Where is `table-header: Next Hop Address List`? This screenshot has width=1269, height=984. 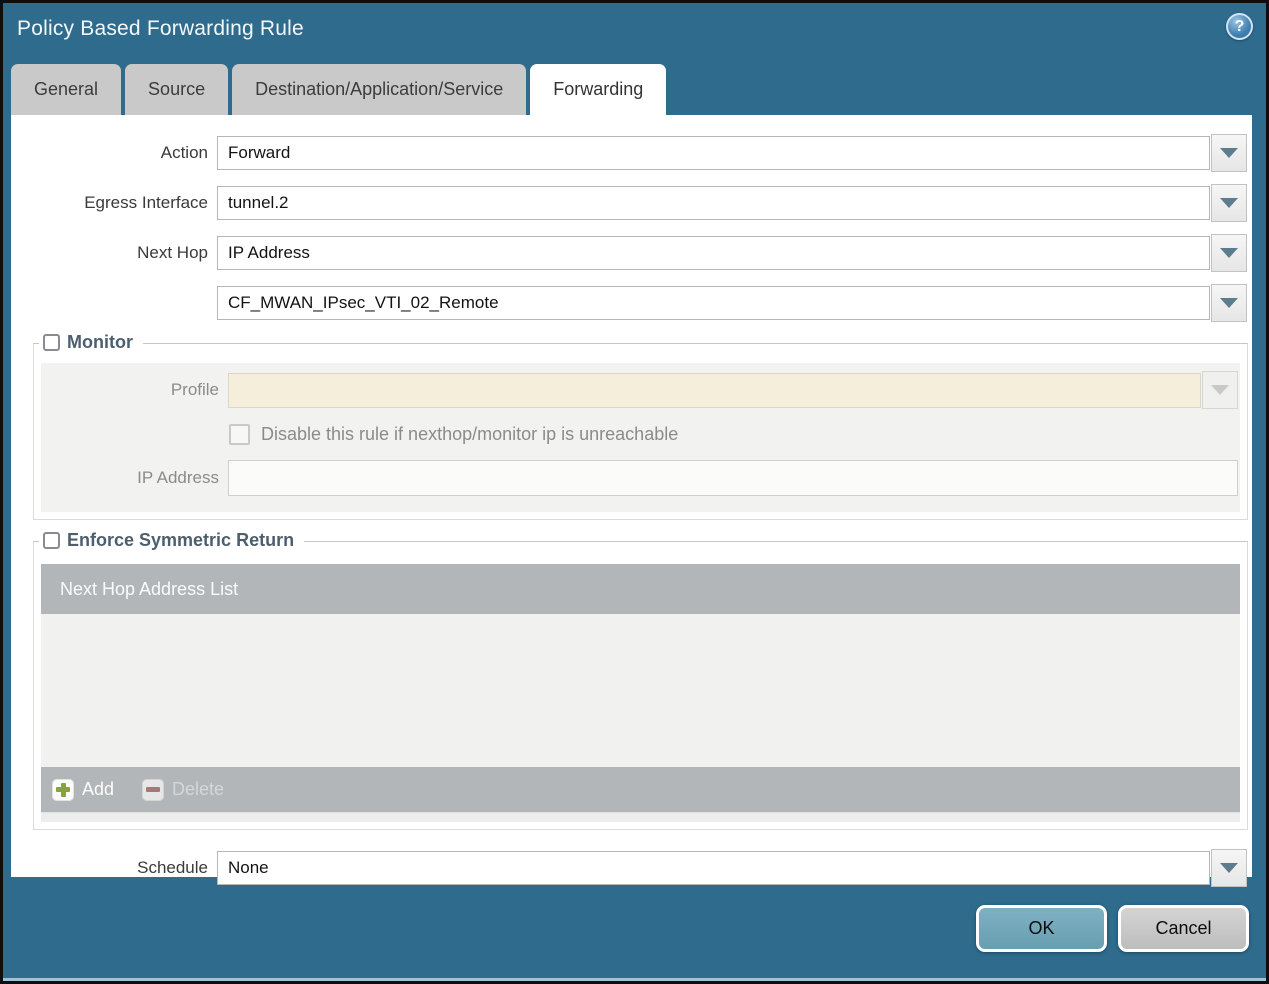
table-header: Next Hop Address List is located at coordinates (640, 589).